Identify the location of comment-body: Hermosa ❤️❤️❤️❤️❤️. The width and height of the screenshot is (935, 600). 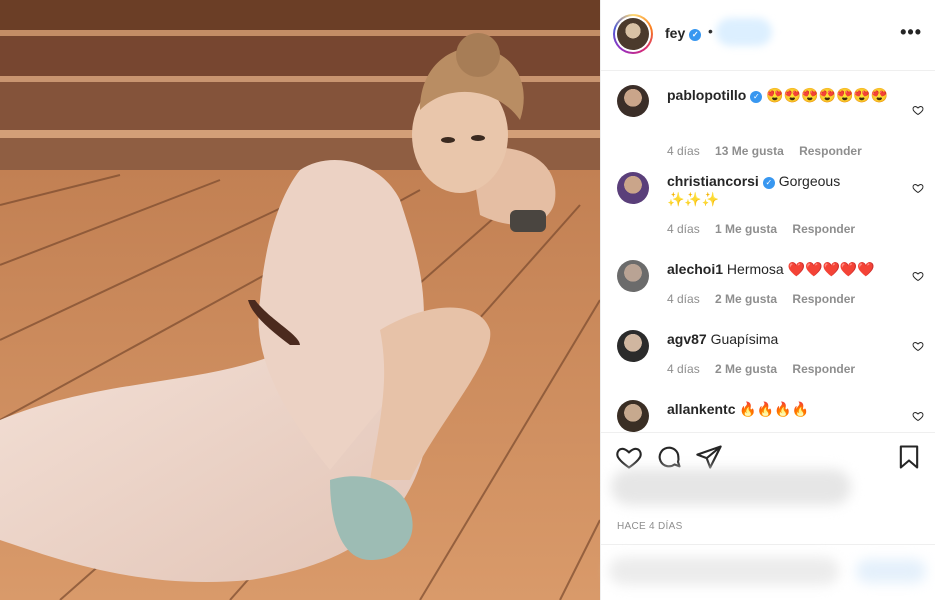
(800, 269).